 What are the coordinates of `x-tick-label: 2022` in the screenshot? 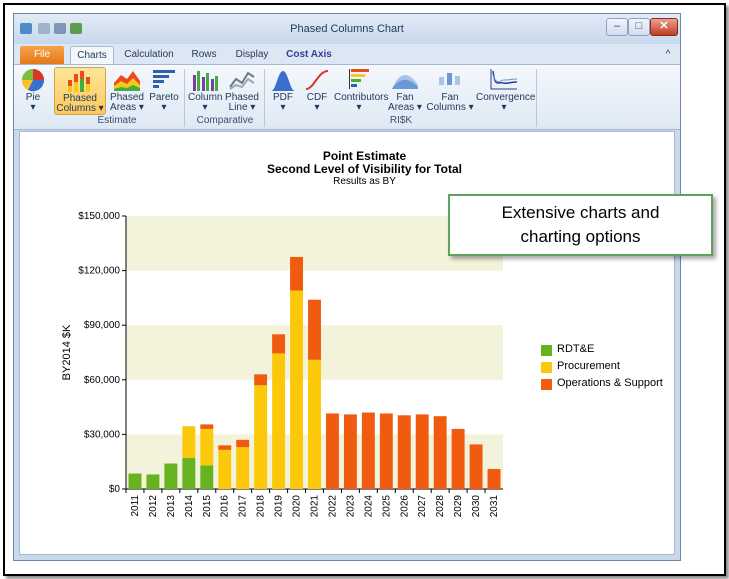 It's located at (332, 506).